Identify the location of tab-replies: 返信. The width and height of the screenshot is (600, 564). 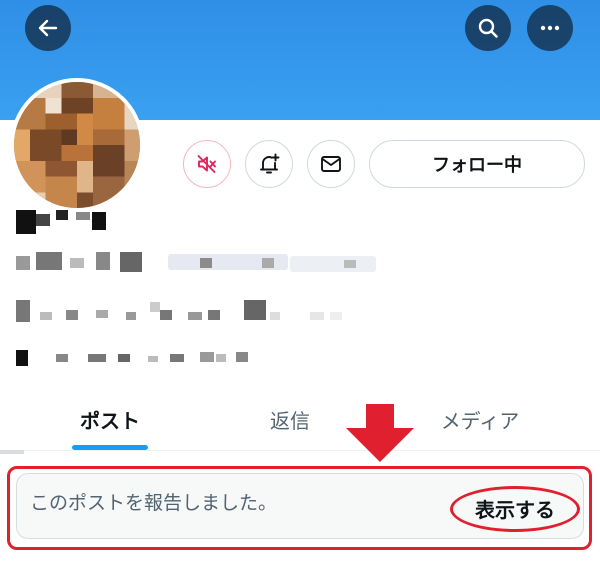
(290, 419).